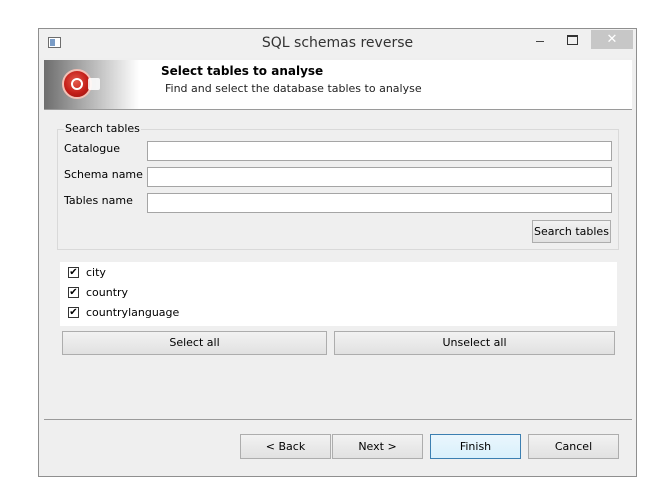 The height and width of the screenshot is (497, 663). I want to click on logo-tab-shape, so click(94, 84).